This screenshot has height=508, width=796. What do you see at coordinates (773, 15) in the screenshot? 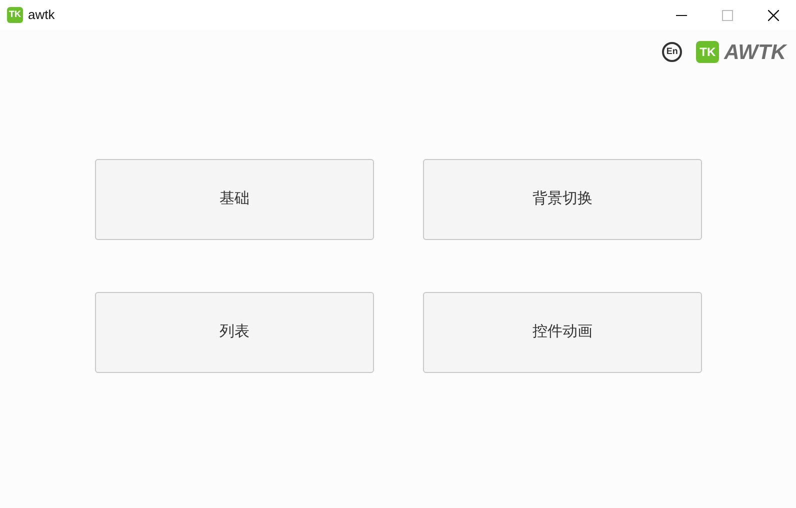
I see `close-icon` at bounding box center [773, 15].